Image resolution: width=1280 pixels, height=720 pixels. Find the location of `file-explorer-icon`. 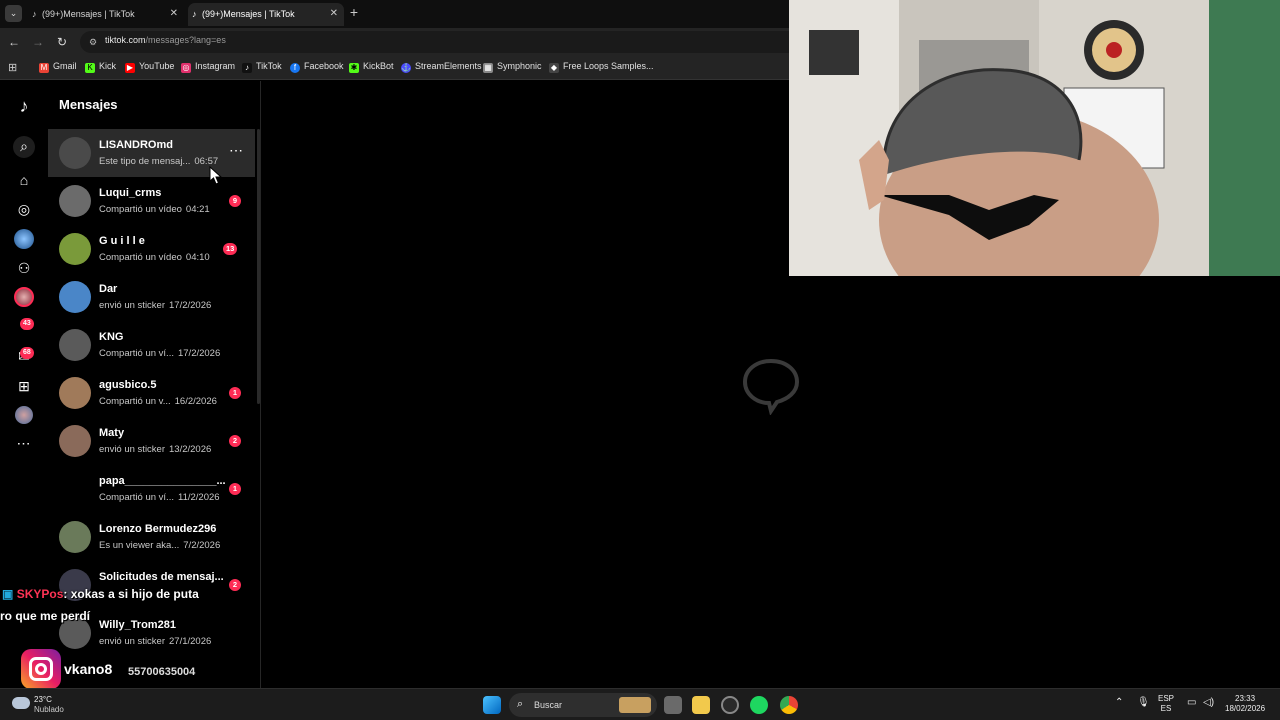

file-explorer-icon is located at coordinates (701, 705).